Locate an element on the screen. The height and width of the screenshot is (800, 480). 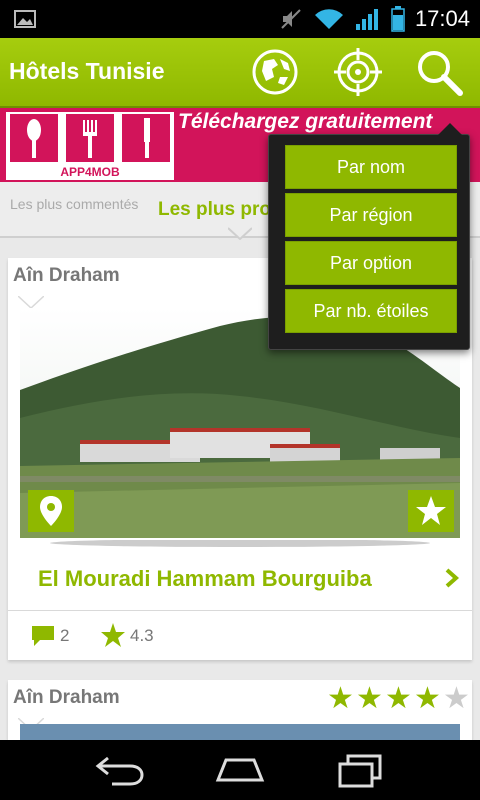
rating-value: 4.3 is located at coordinates (142, 635).